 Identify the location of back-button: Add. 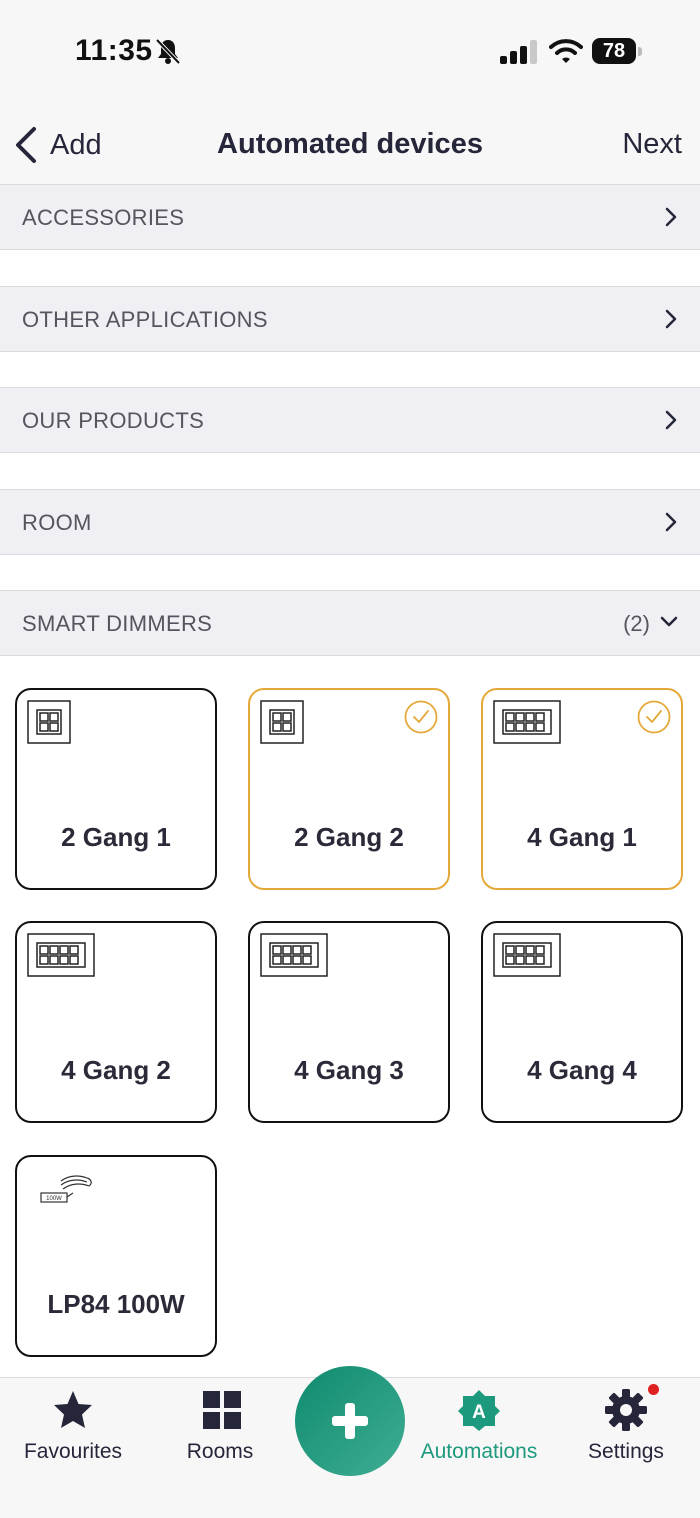
(58, 145).